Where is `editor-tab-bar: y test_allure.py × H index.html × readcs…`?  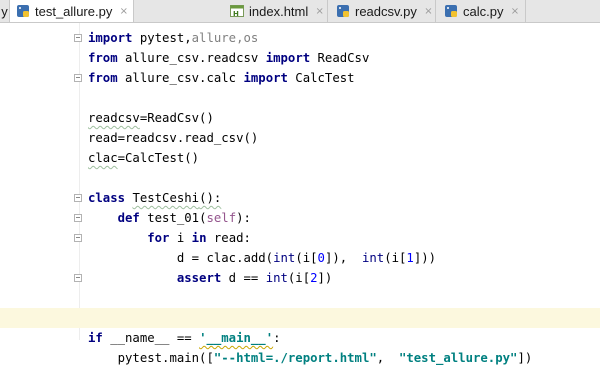
editor-tab-bar: y test_allure.py × H index.html × readcs… is located at coordinates (300, 11).